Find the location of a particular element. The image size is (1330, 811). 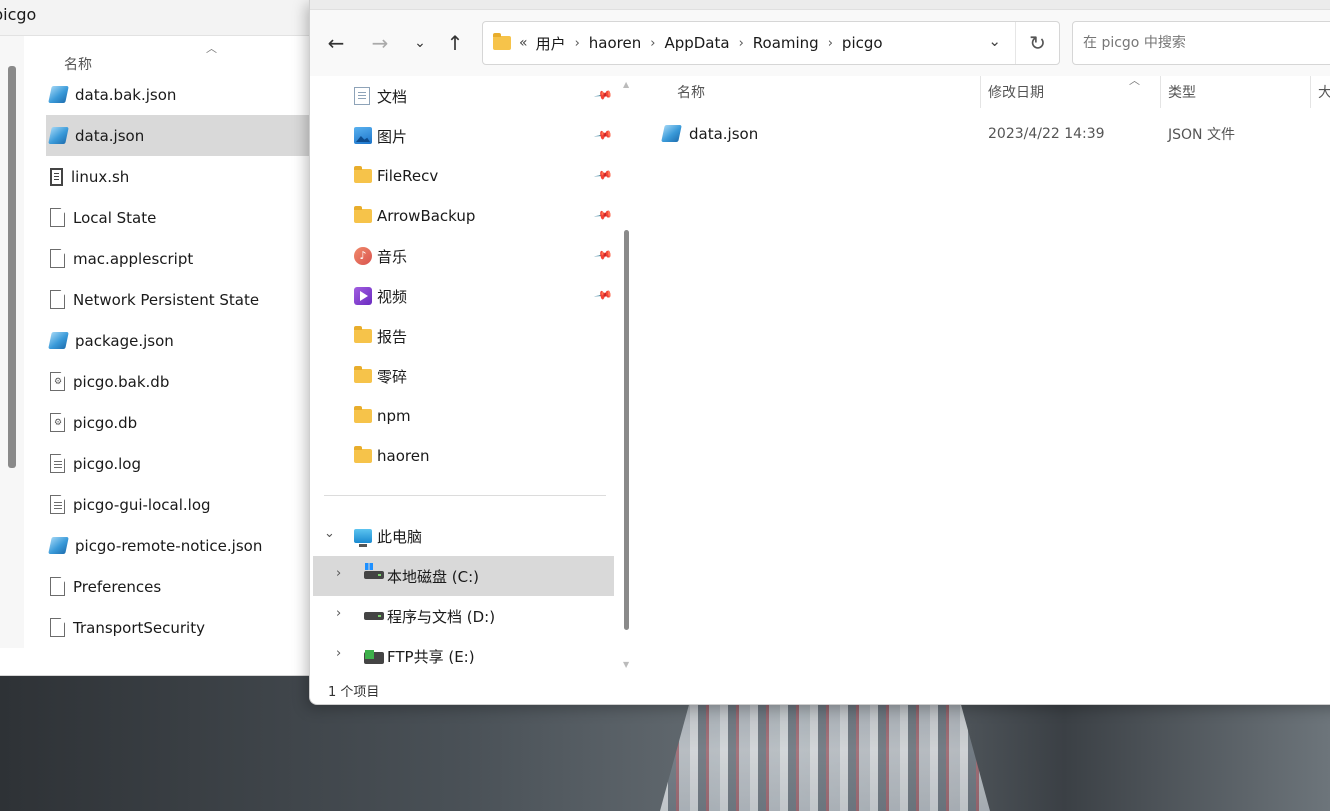

background-scrollbar is located at coordinates (12, 267).